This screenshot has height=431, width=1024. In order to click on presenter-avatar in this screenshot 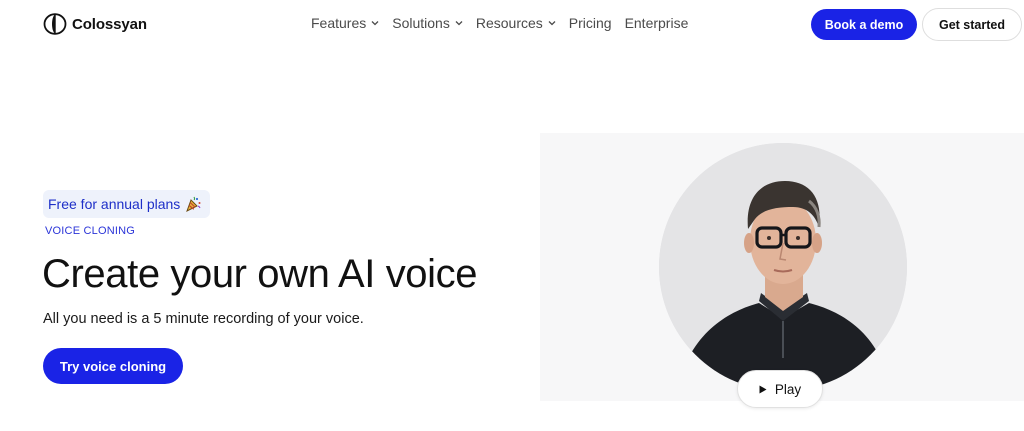, I will do `click(783, 267)`.